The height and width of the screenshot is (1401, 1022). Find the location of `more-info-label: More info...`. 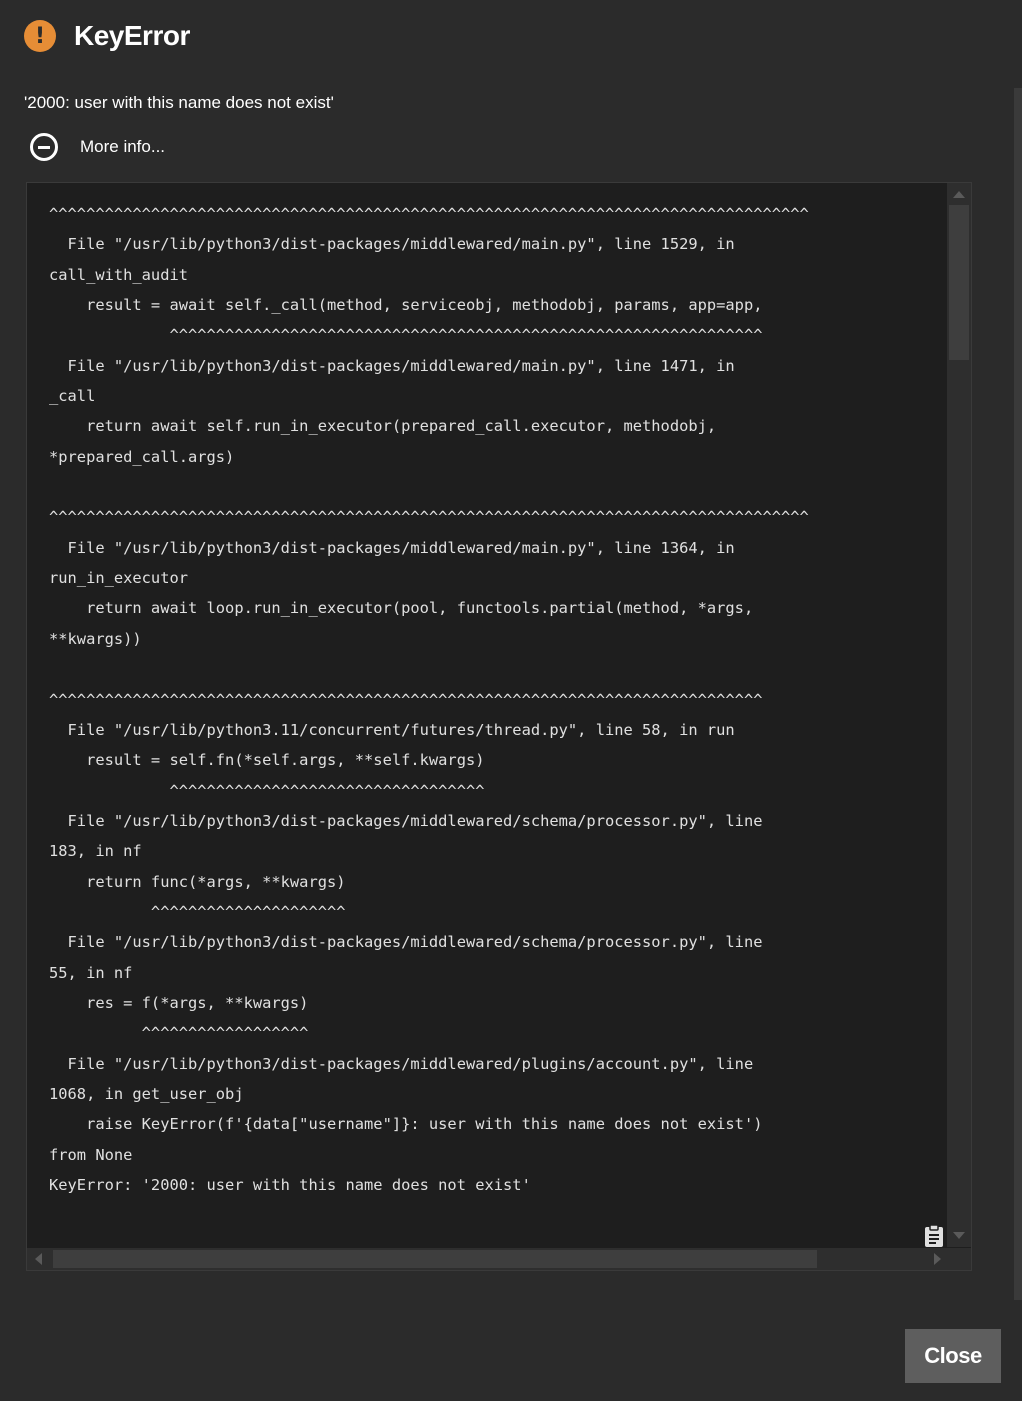

more-info-label: More info... is located at coordinates (122, 147).